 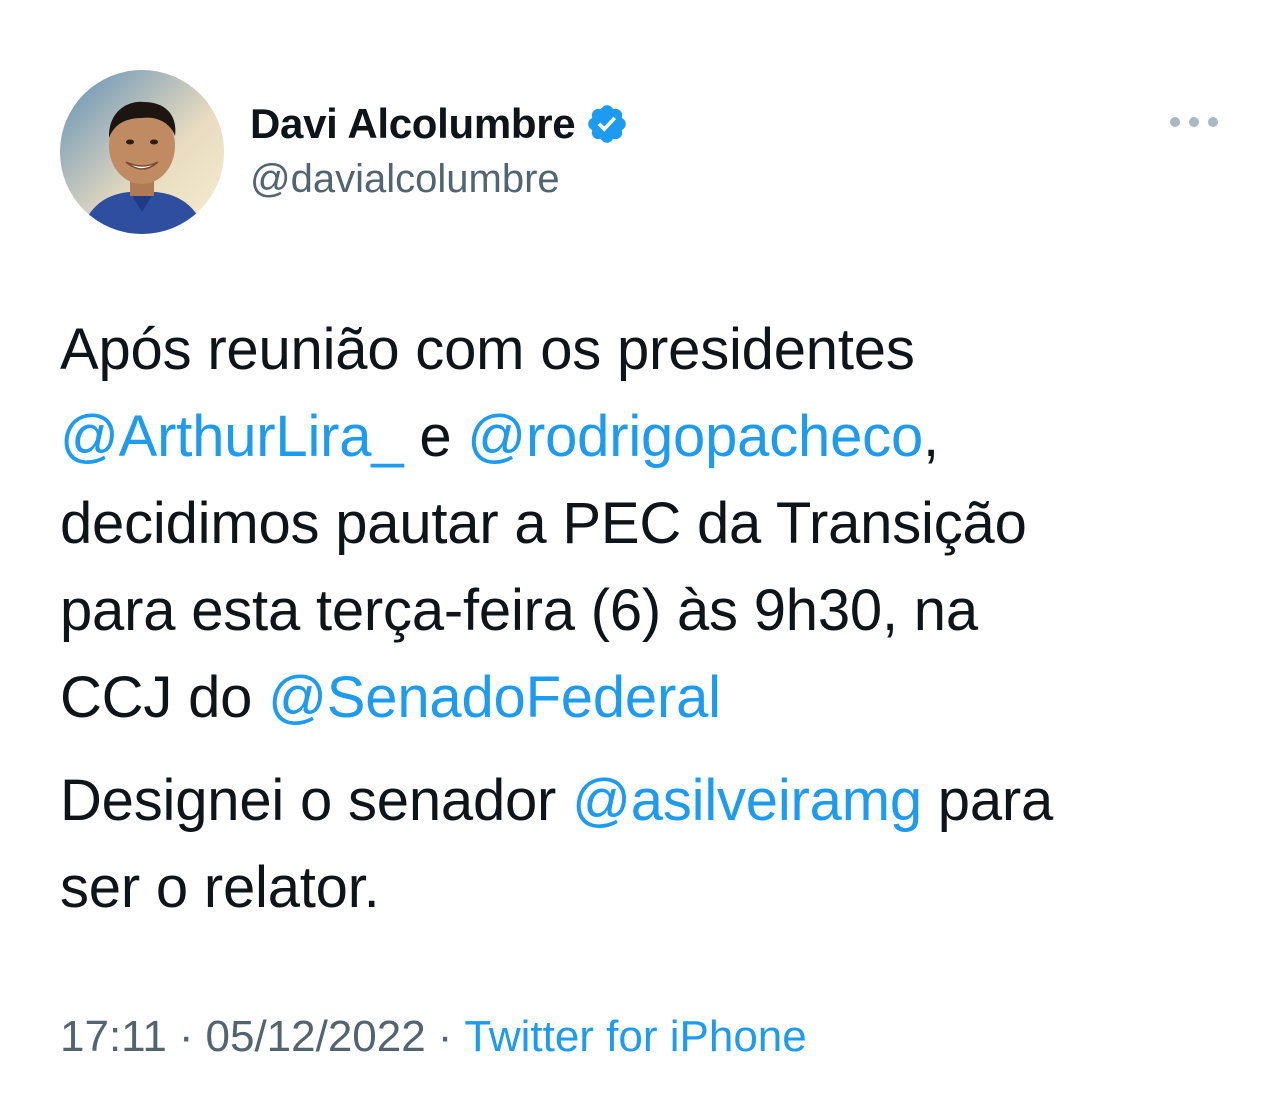 What do you see at coordinates (519, 610) in the screenshot?
I see `tweet-text-segment: para esta terça-feira (6) às 9h30, na` at bounding box center [519, 610].